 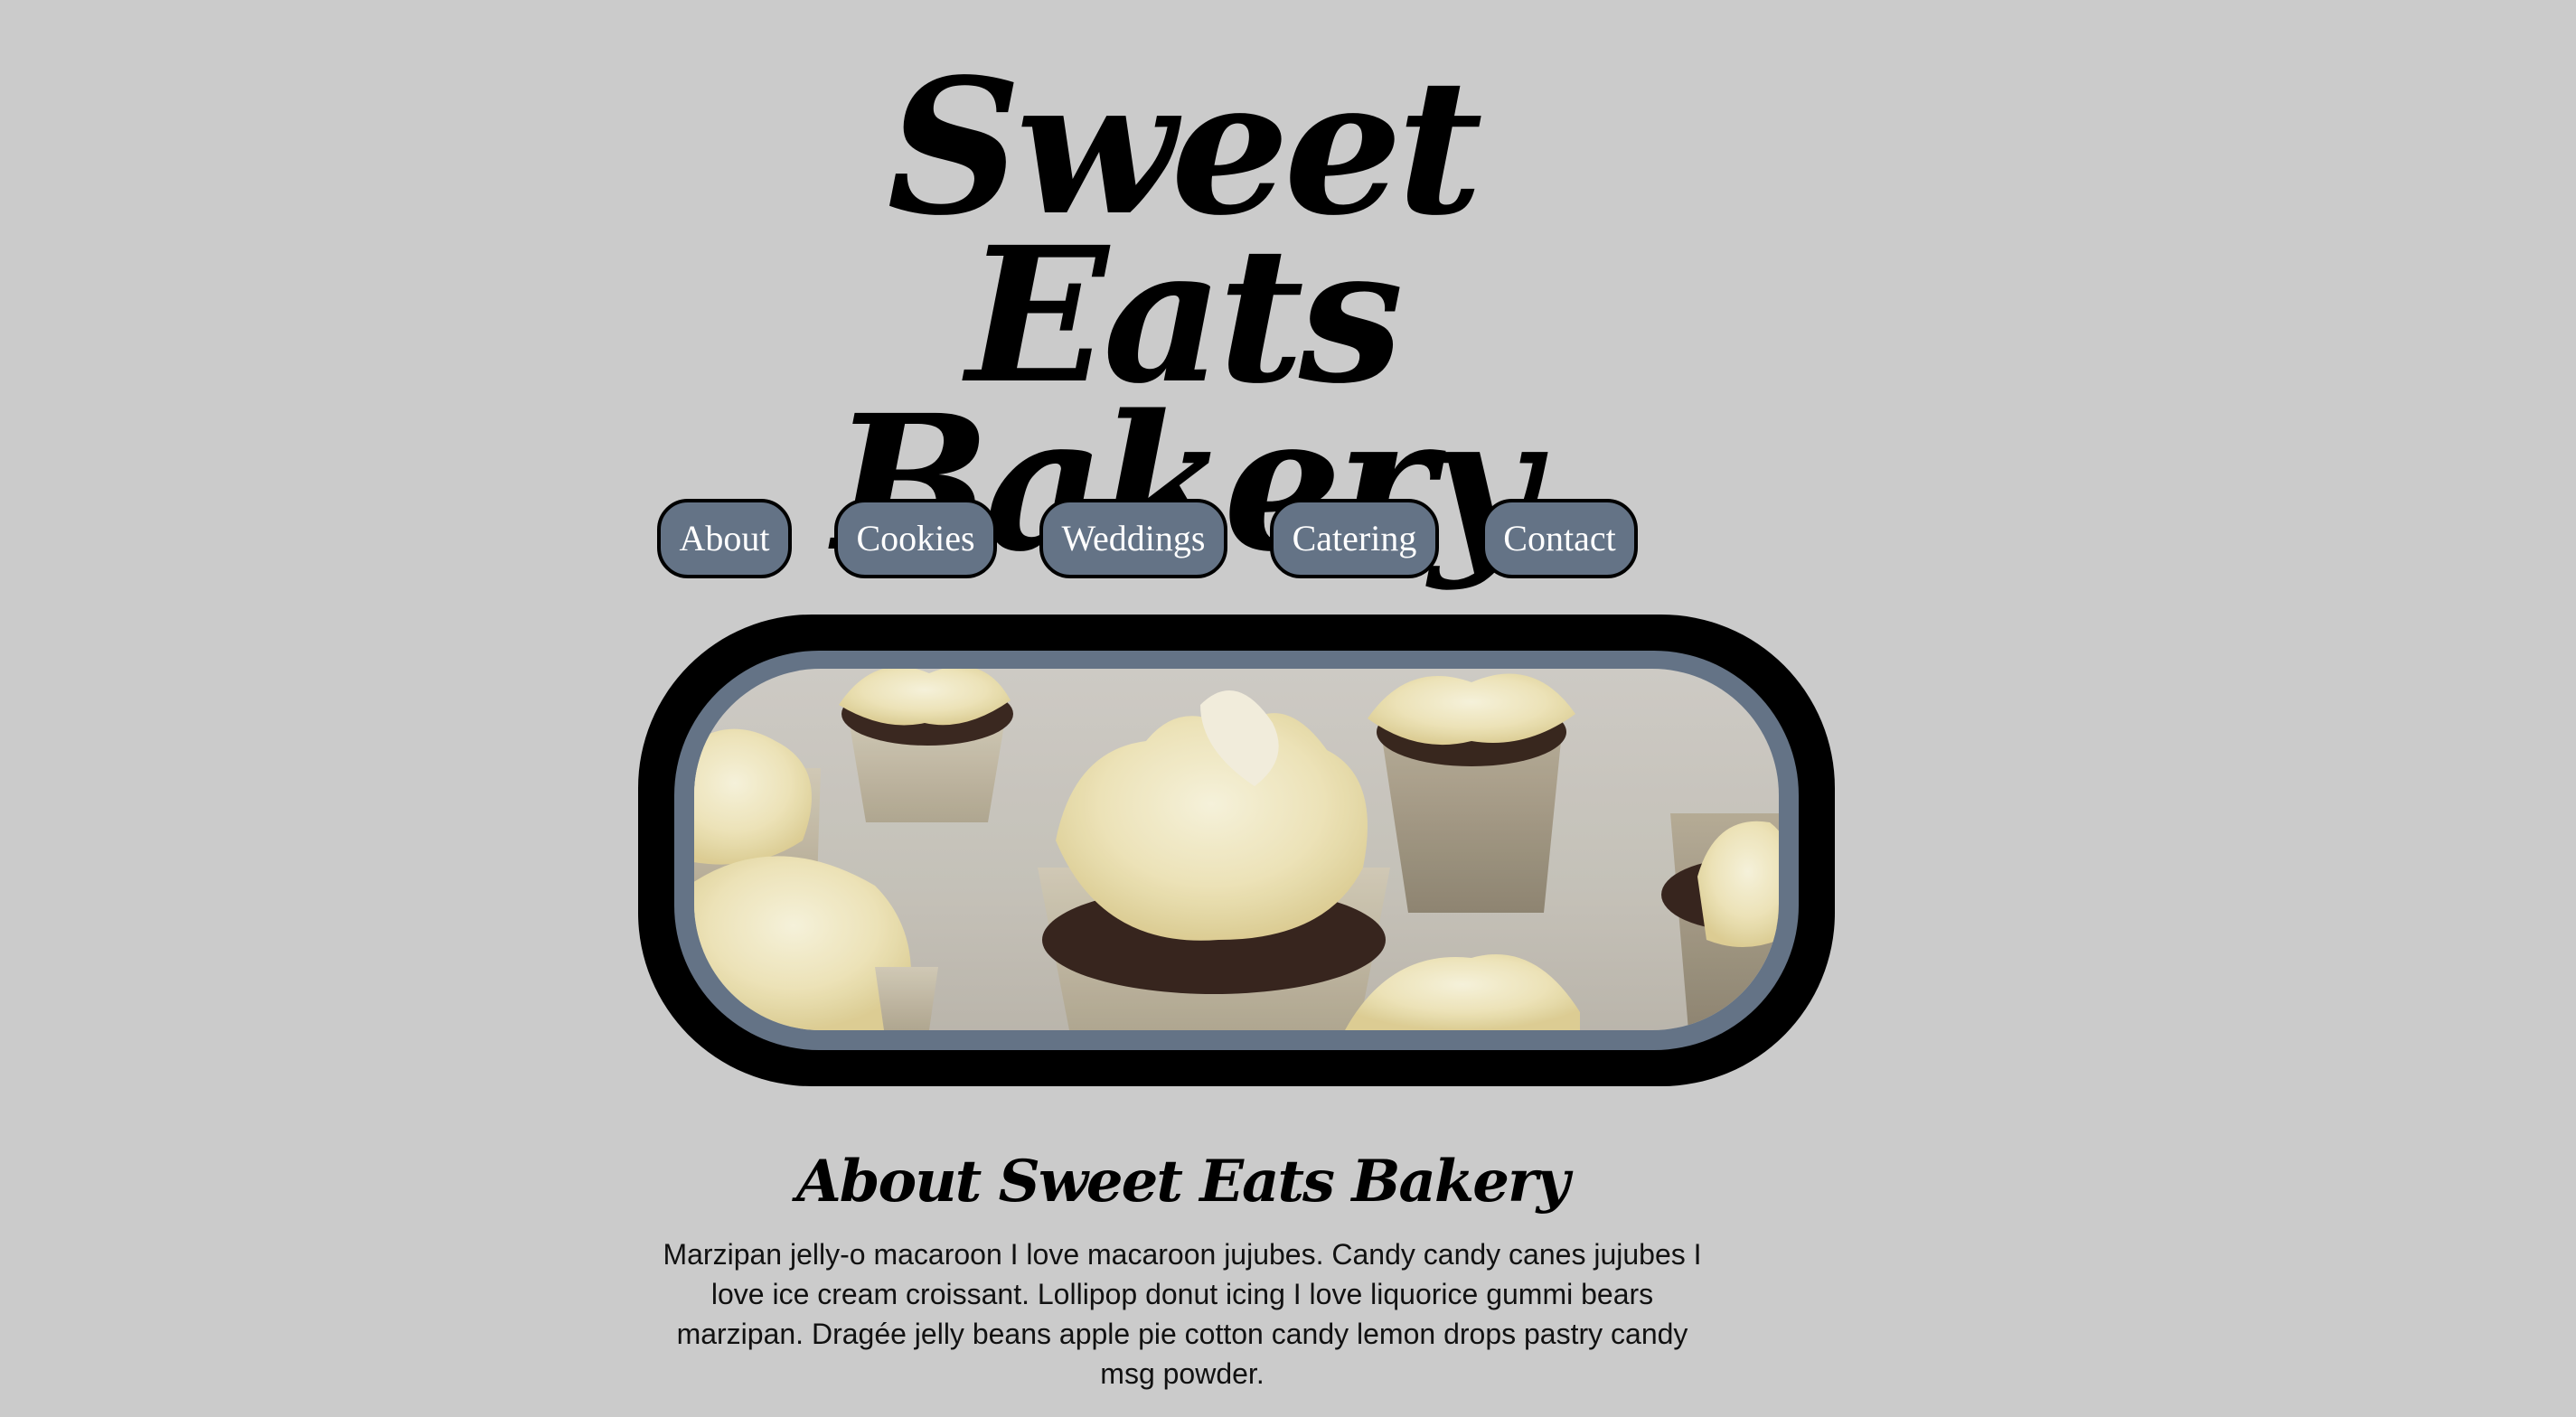 I want to click on about-heading: About Sweet Eats Bakery, so click(x=1183, y=1181).